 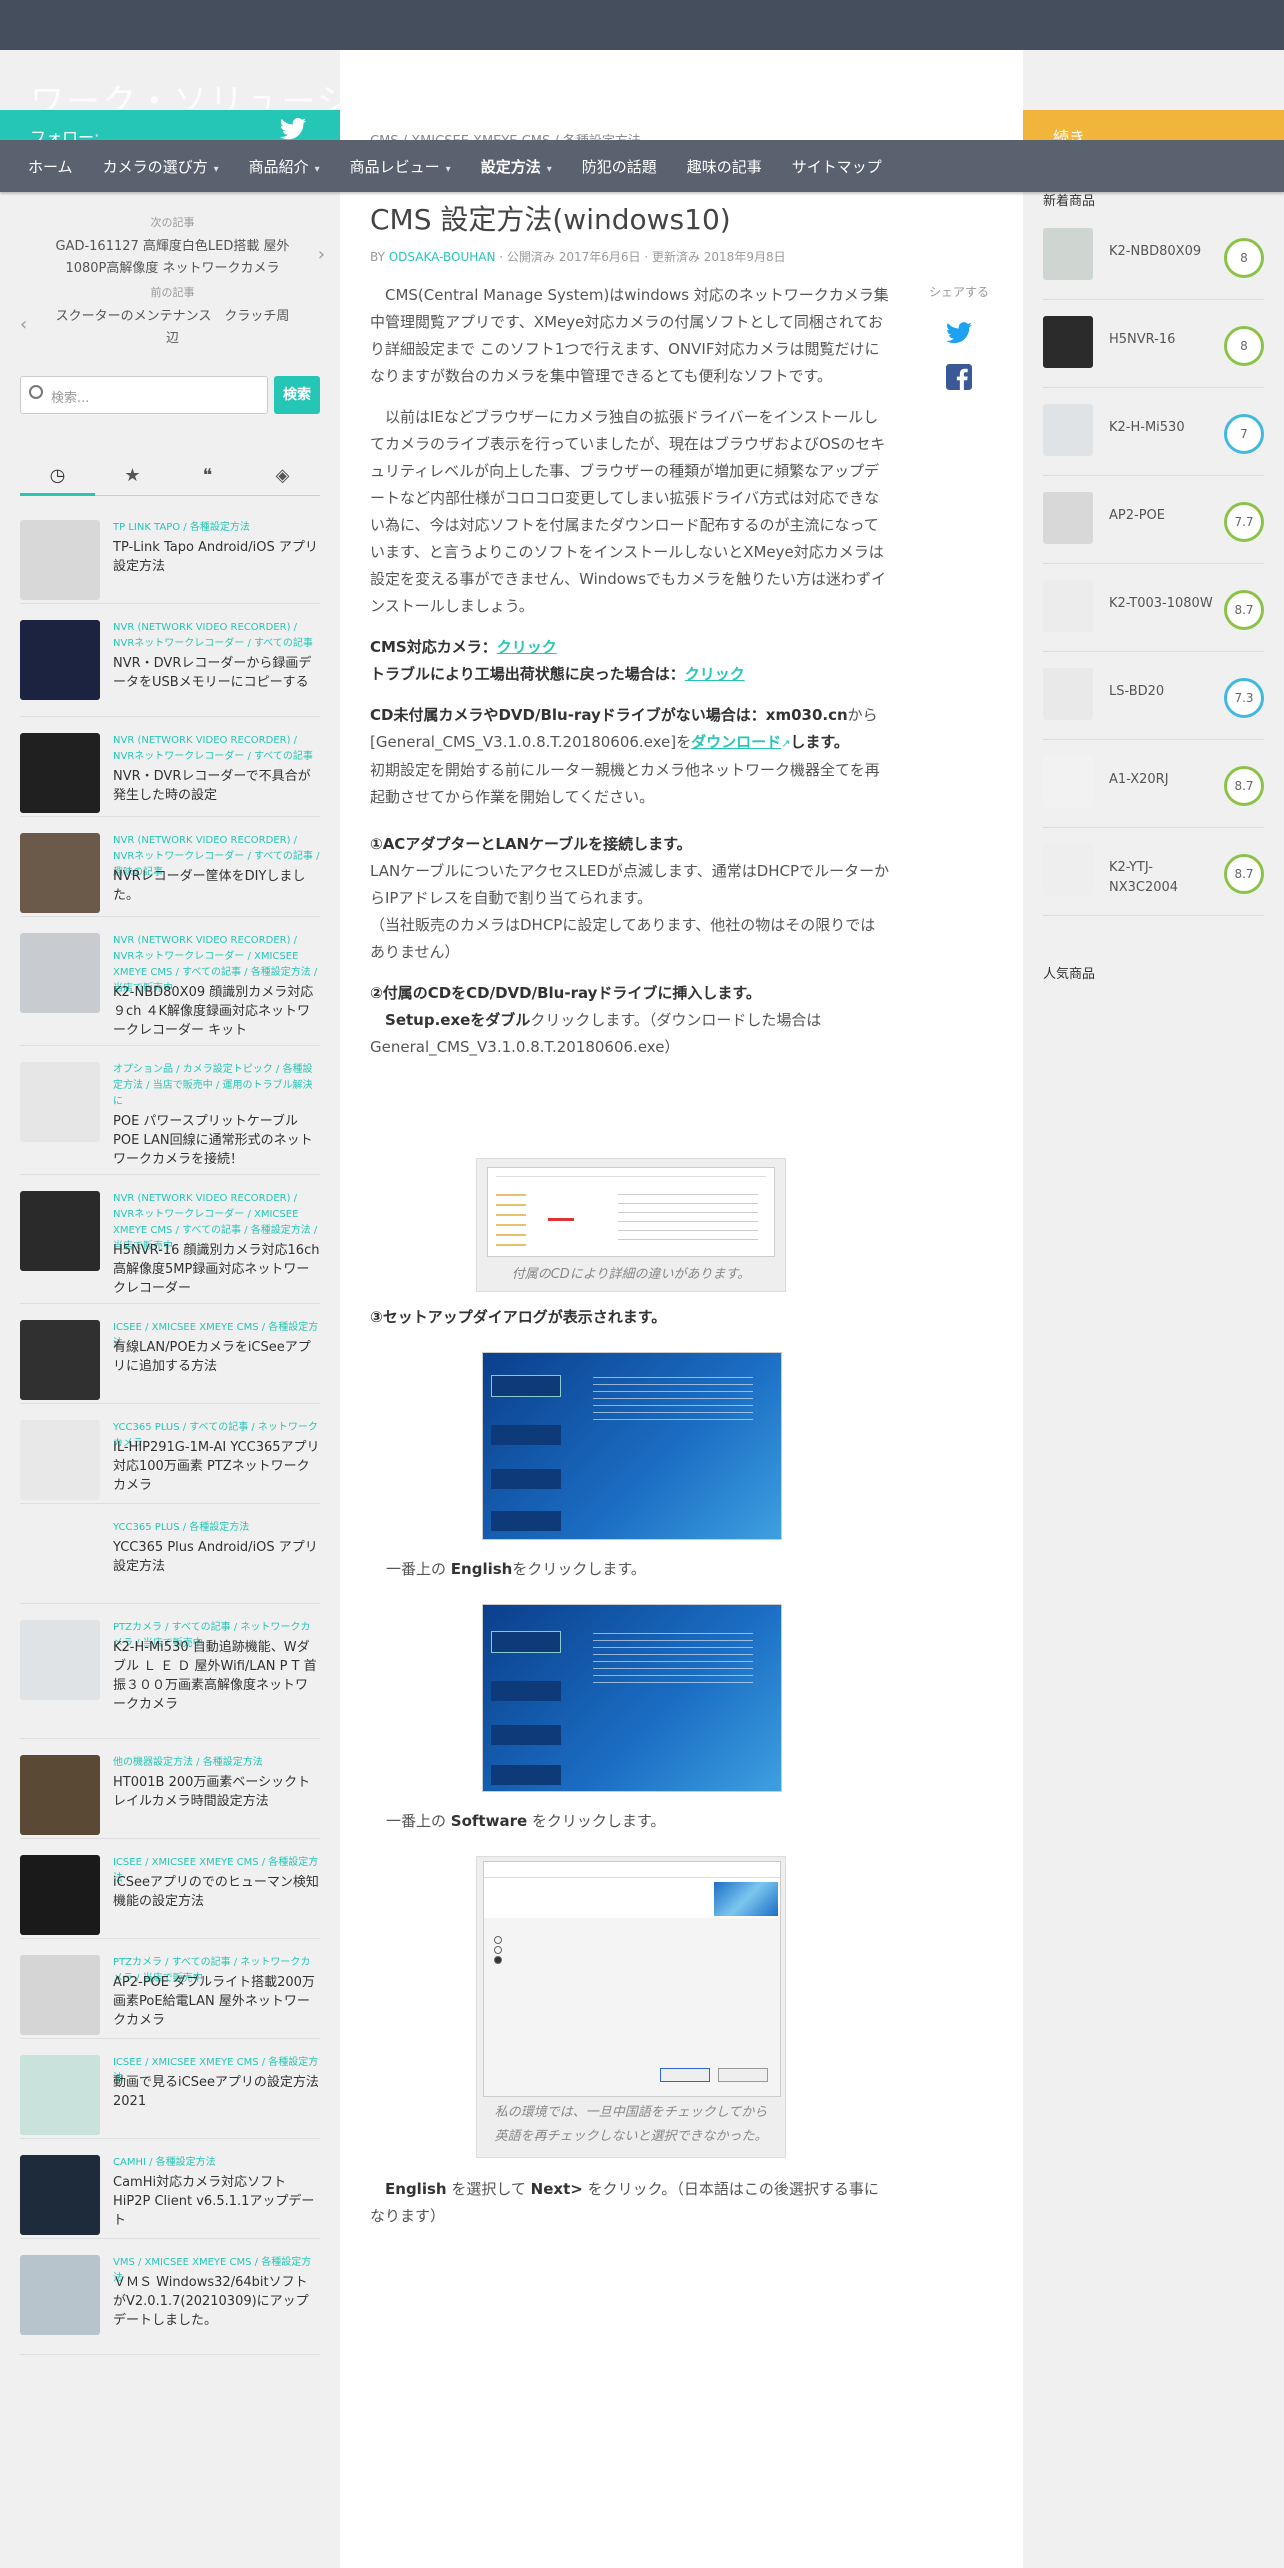 What do you see at coordinates (161, 166) in the screenshot?
I see `nav-item-1: カメラの選び方 ▾` at bounding box center [161, 166].